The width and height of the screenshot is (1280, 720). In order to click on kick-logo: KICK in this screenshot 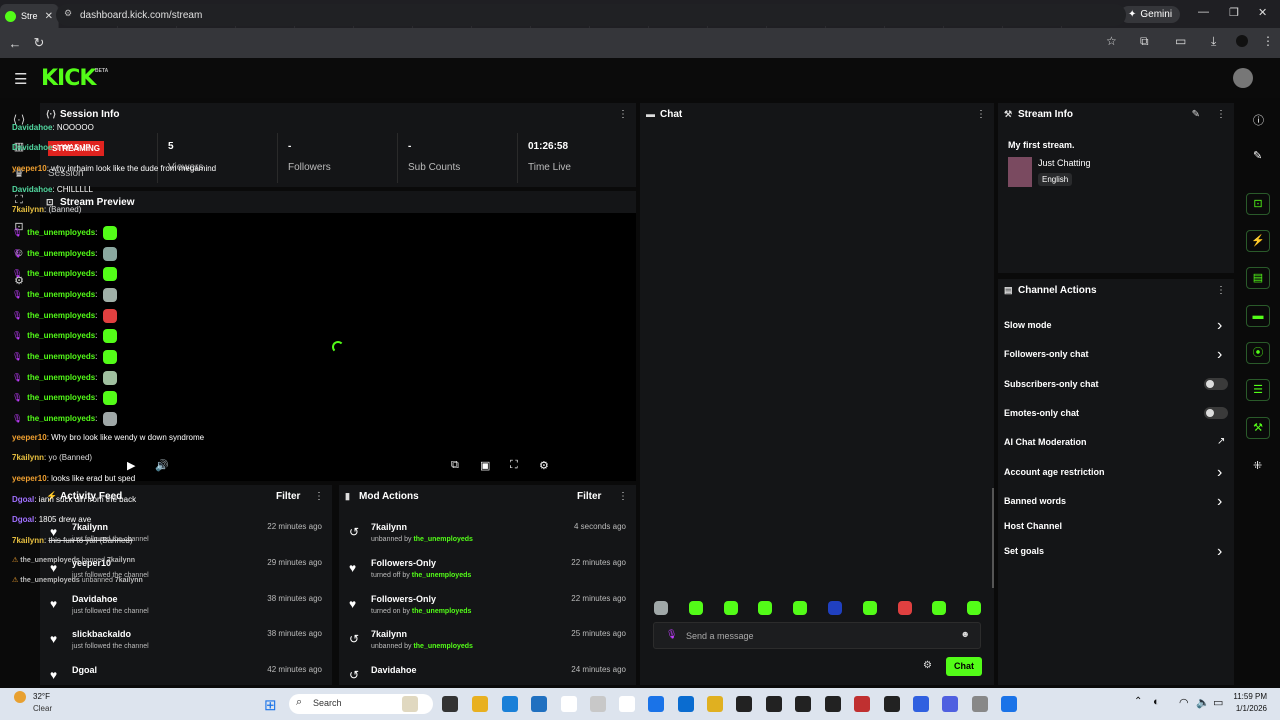, I will do `click(68, 78)`.